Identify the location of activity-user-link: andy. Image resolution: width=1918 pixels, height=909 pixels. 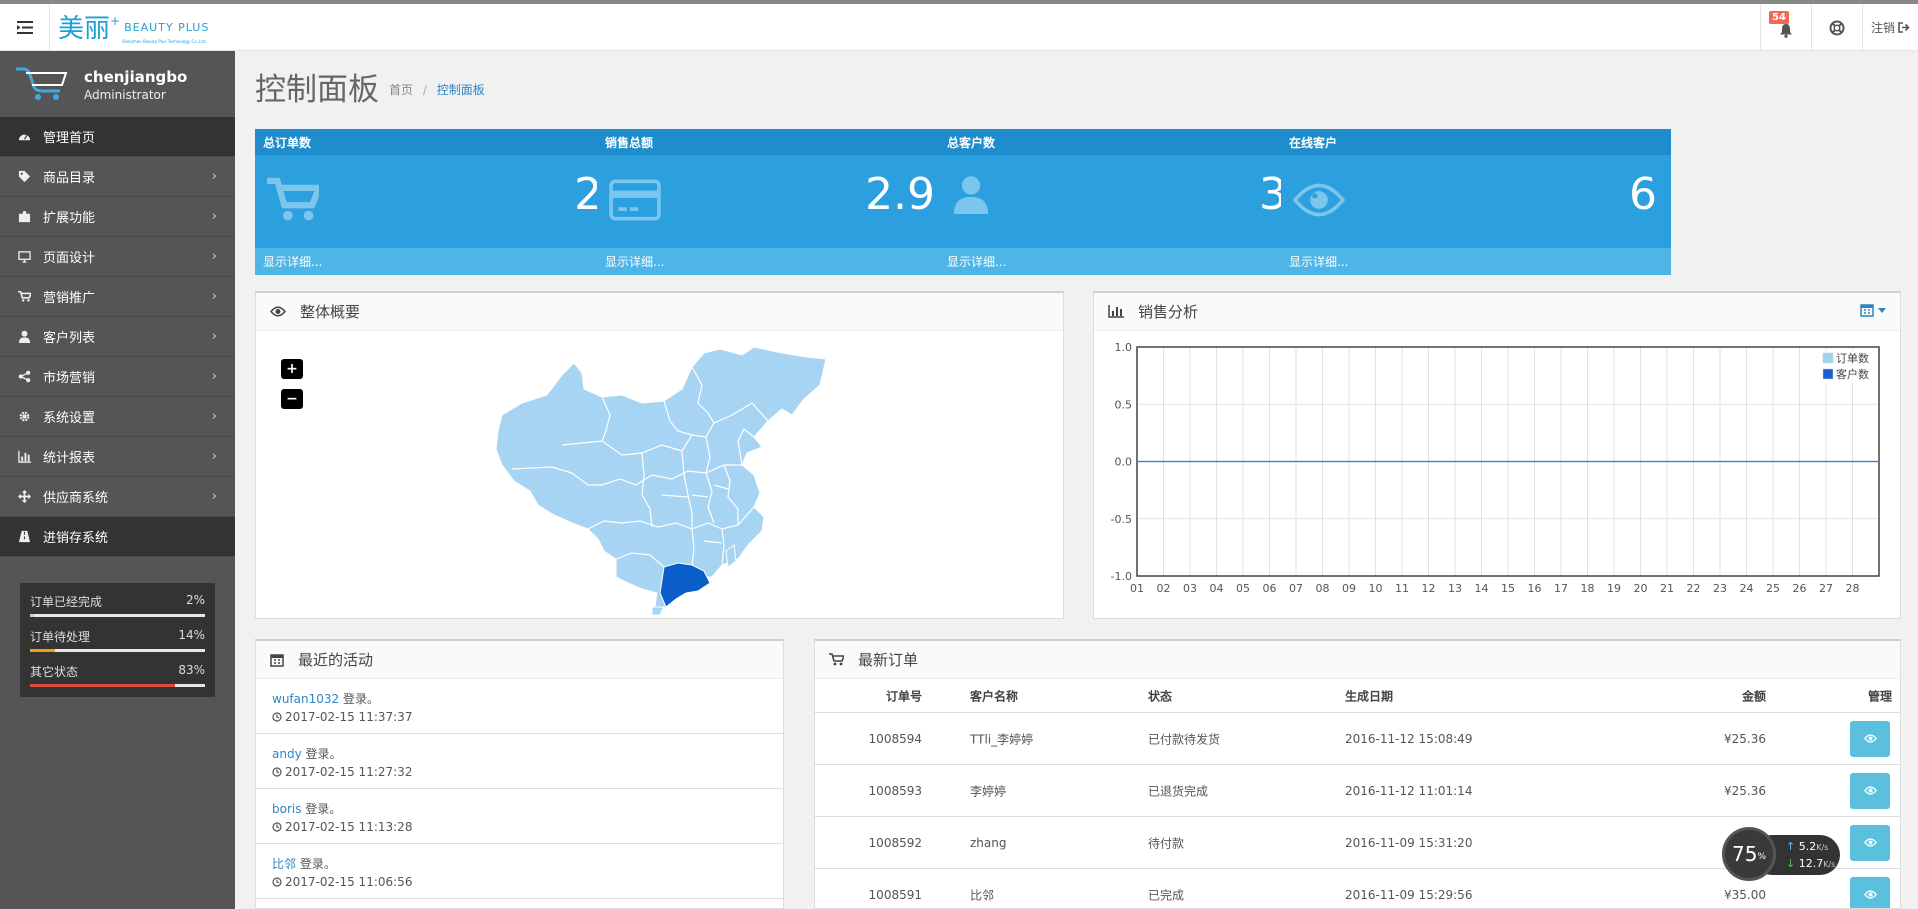
(287, 754).